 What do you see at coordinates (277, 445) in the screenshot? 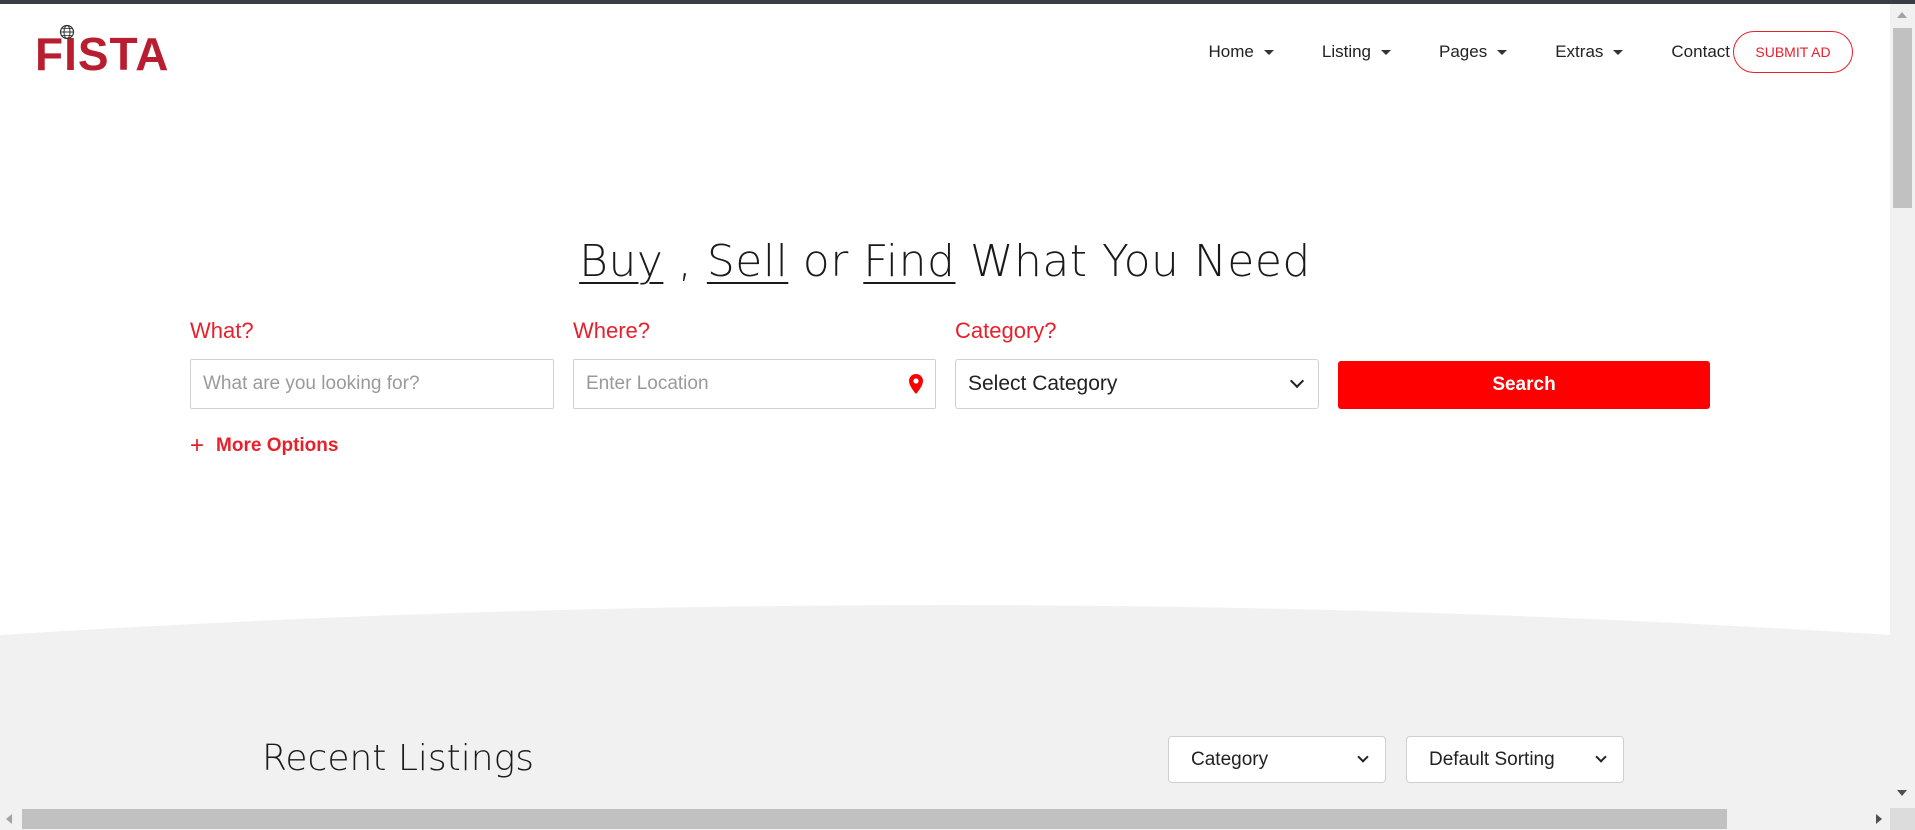
I see `more-options-label: More Options` at bounding box center [277, 445].